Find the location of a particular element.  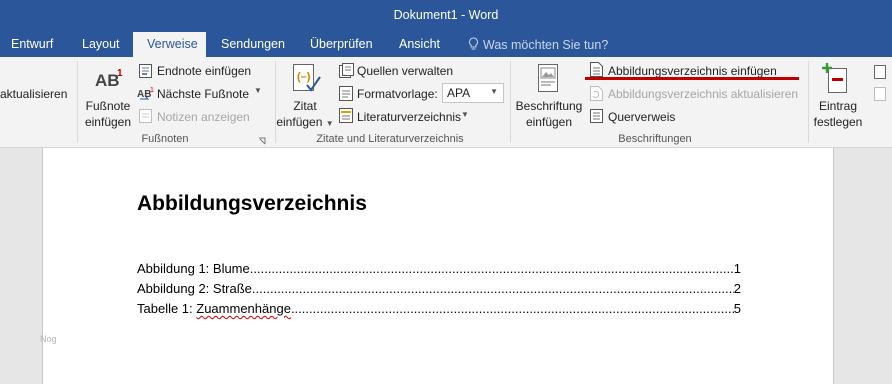

svg-text: AB is located at coordinates (107, 80).